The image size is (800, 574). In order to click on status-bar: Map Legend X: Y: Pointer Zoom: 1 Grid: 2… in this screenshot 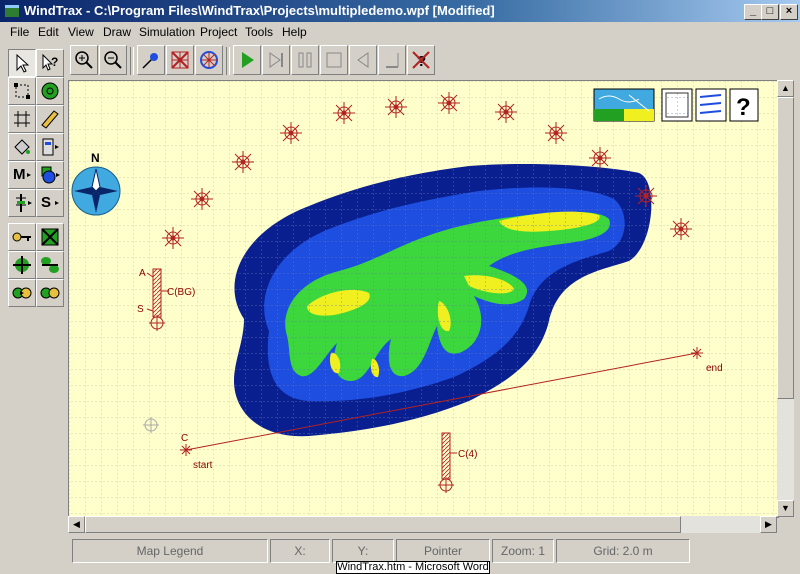, I will do `click(433, 550)`.